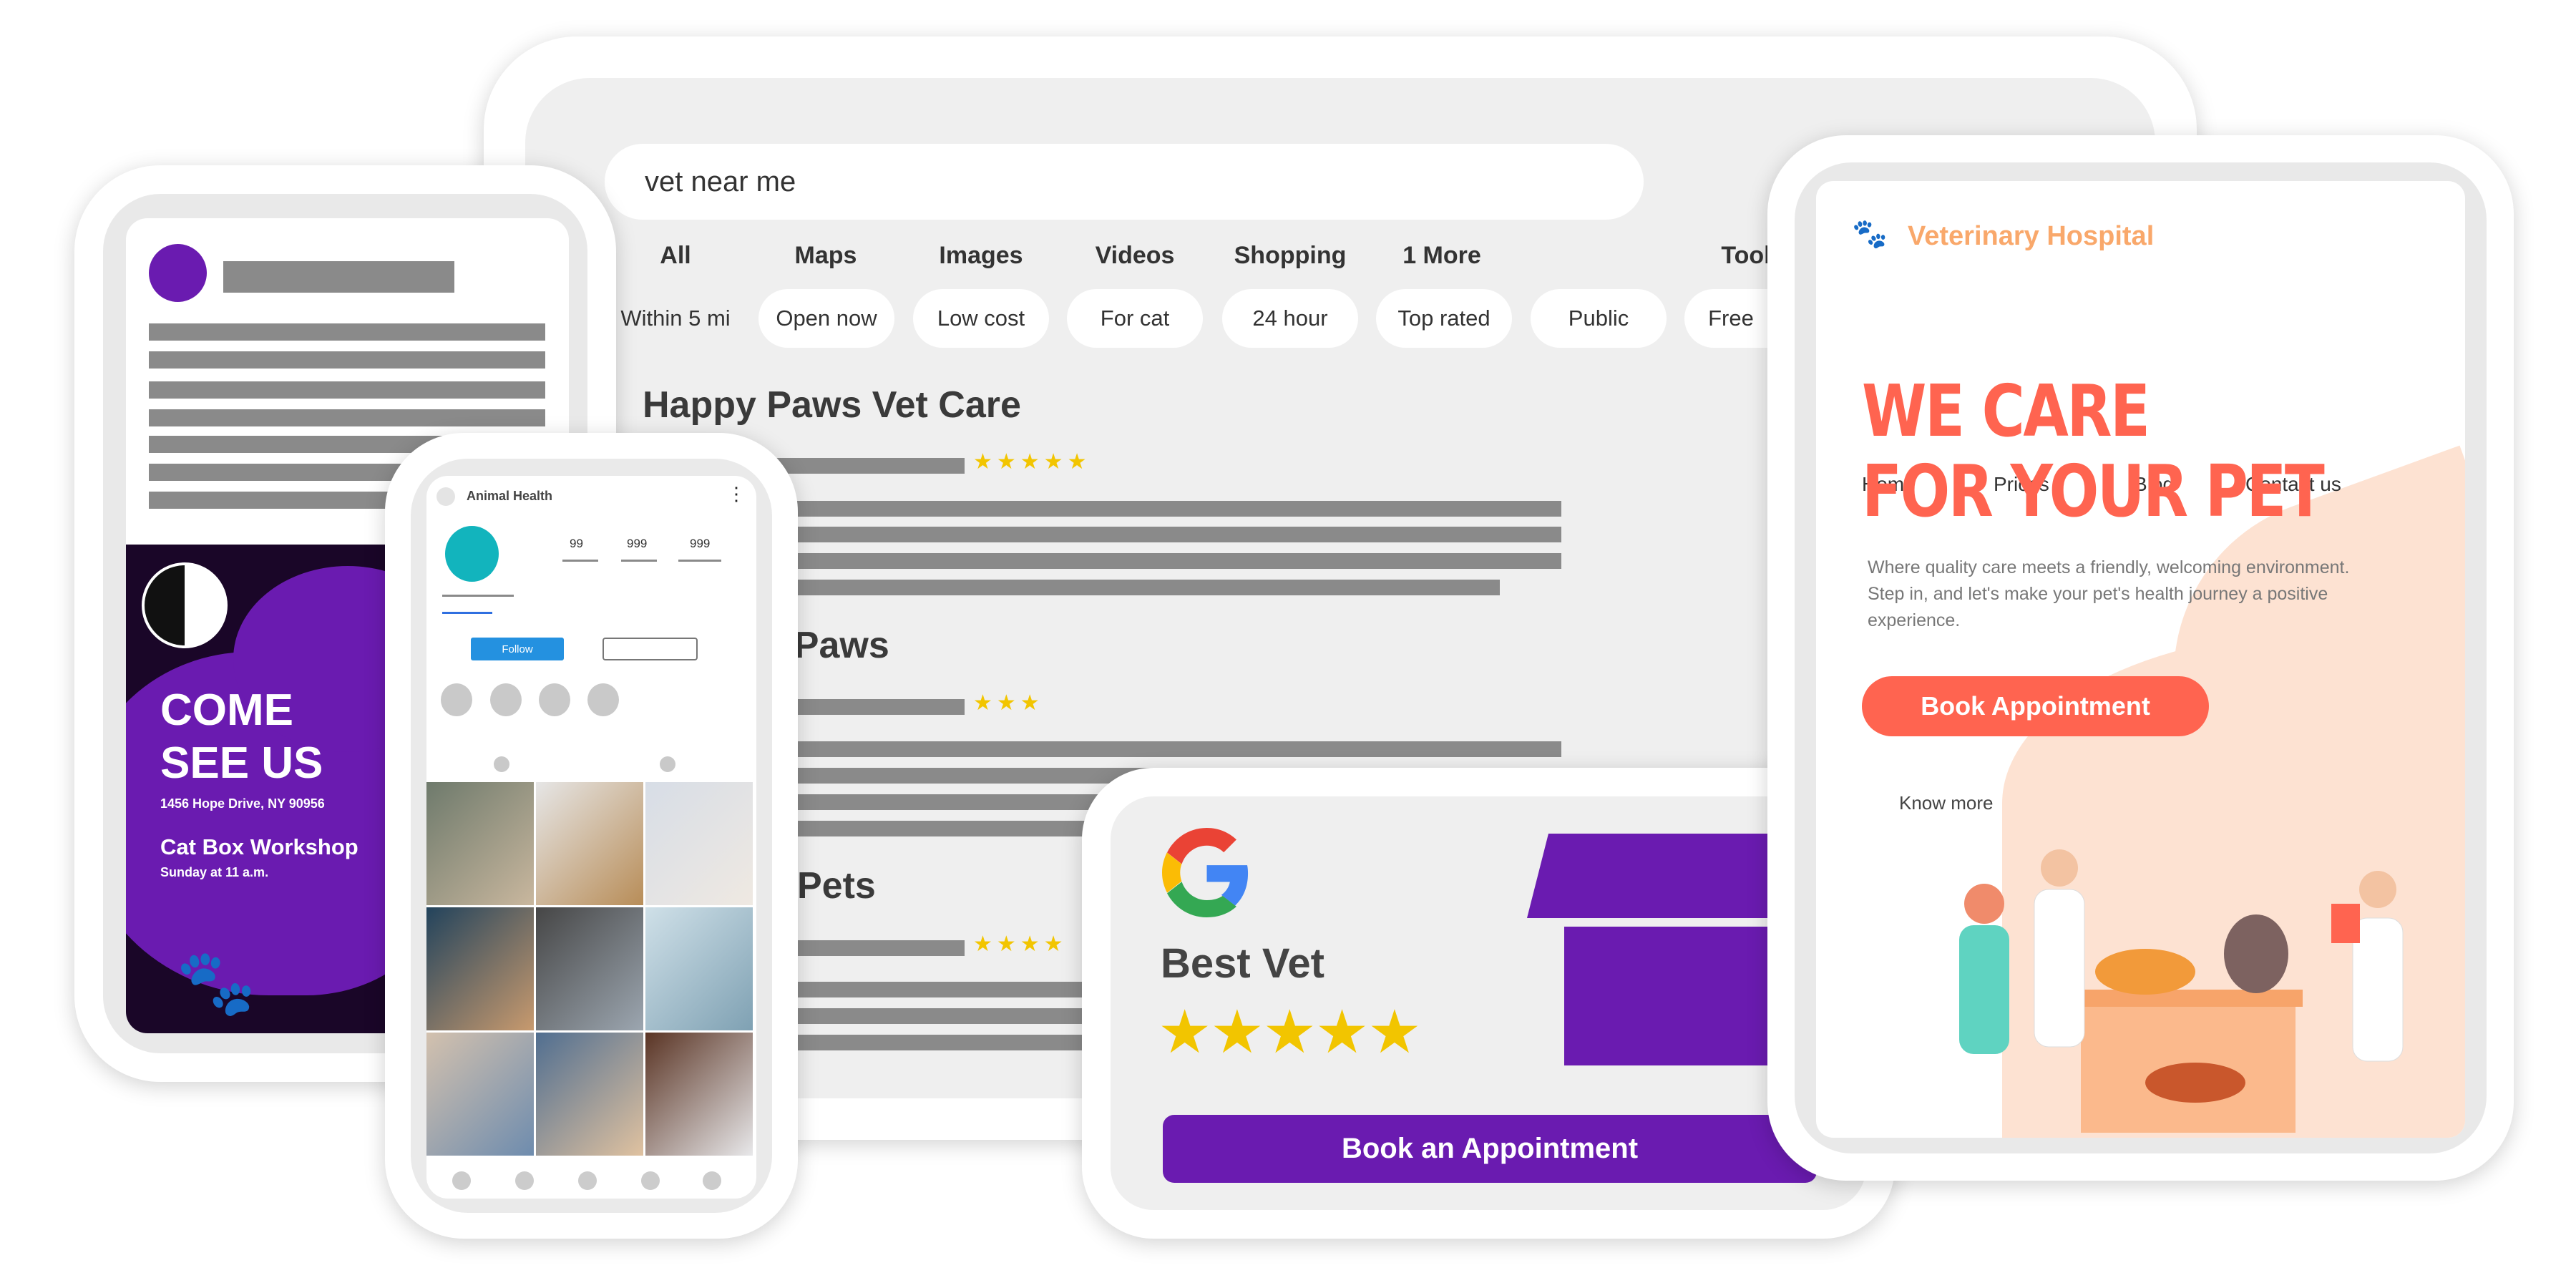 This screenshot has width=2576, height=1288. Describe the element at coordinates (185, 605) in the screenshot. I see `zen-pet-care-logo` at that location.